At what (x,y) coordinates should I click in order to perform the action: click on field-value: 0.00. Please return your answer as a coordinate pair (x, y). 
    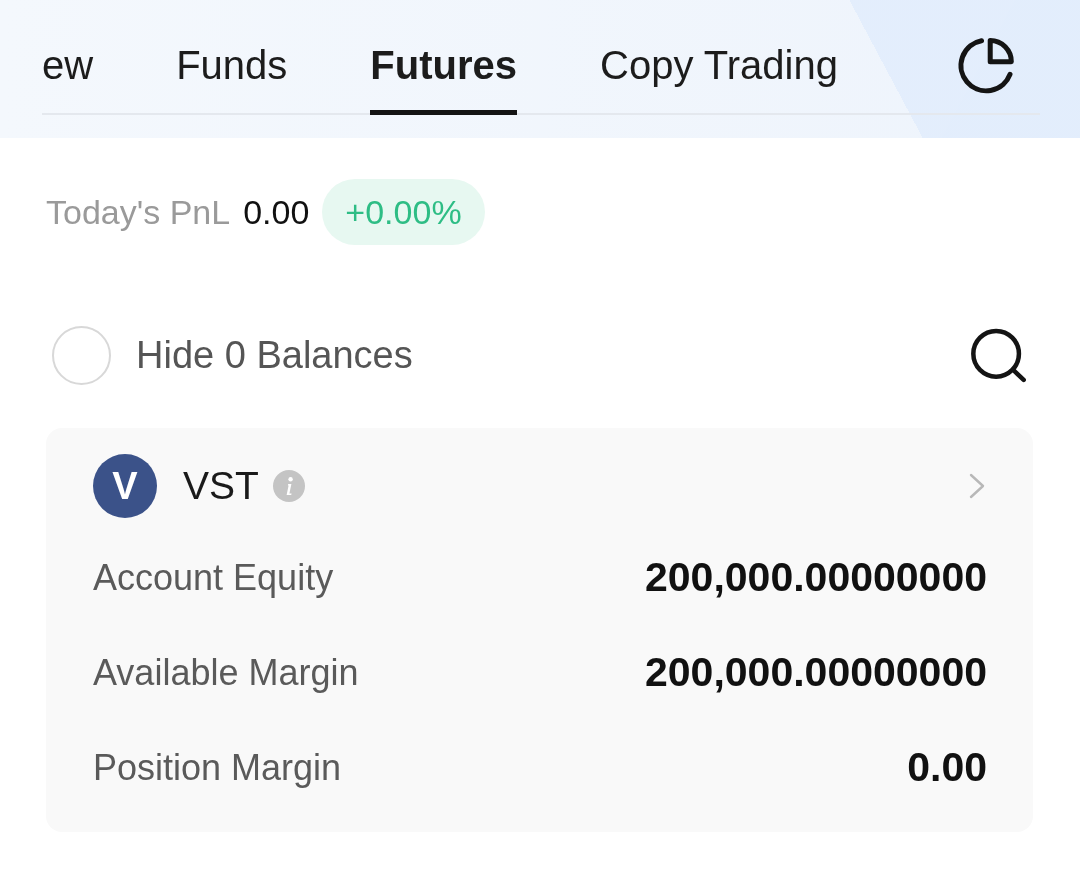
    Looking at the image, I should click on (947, 767).